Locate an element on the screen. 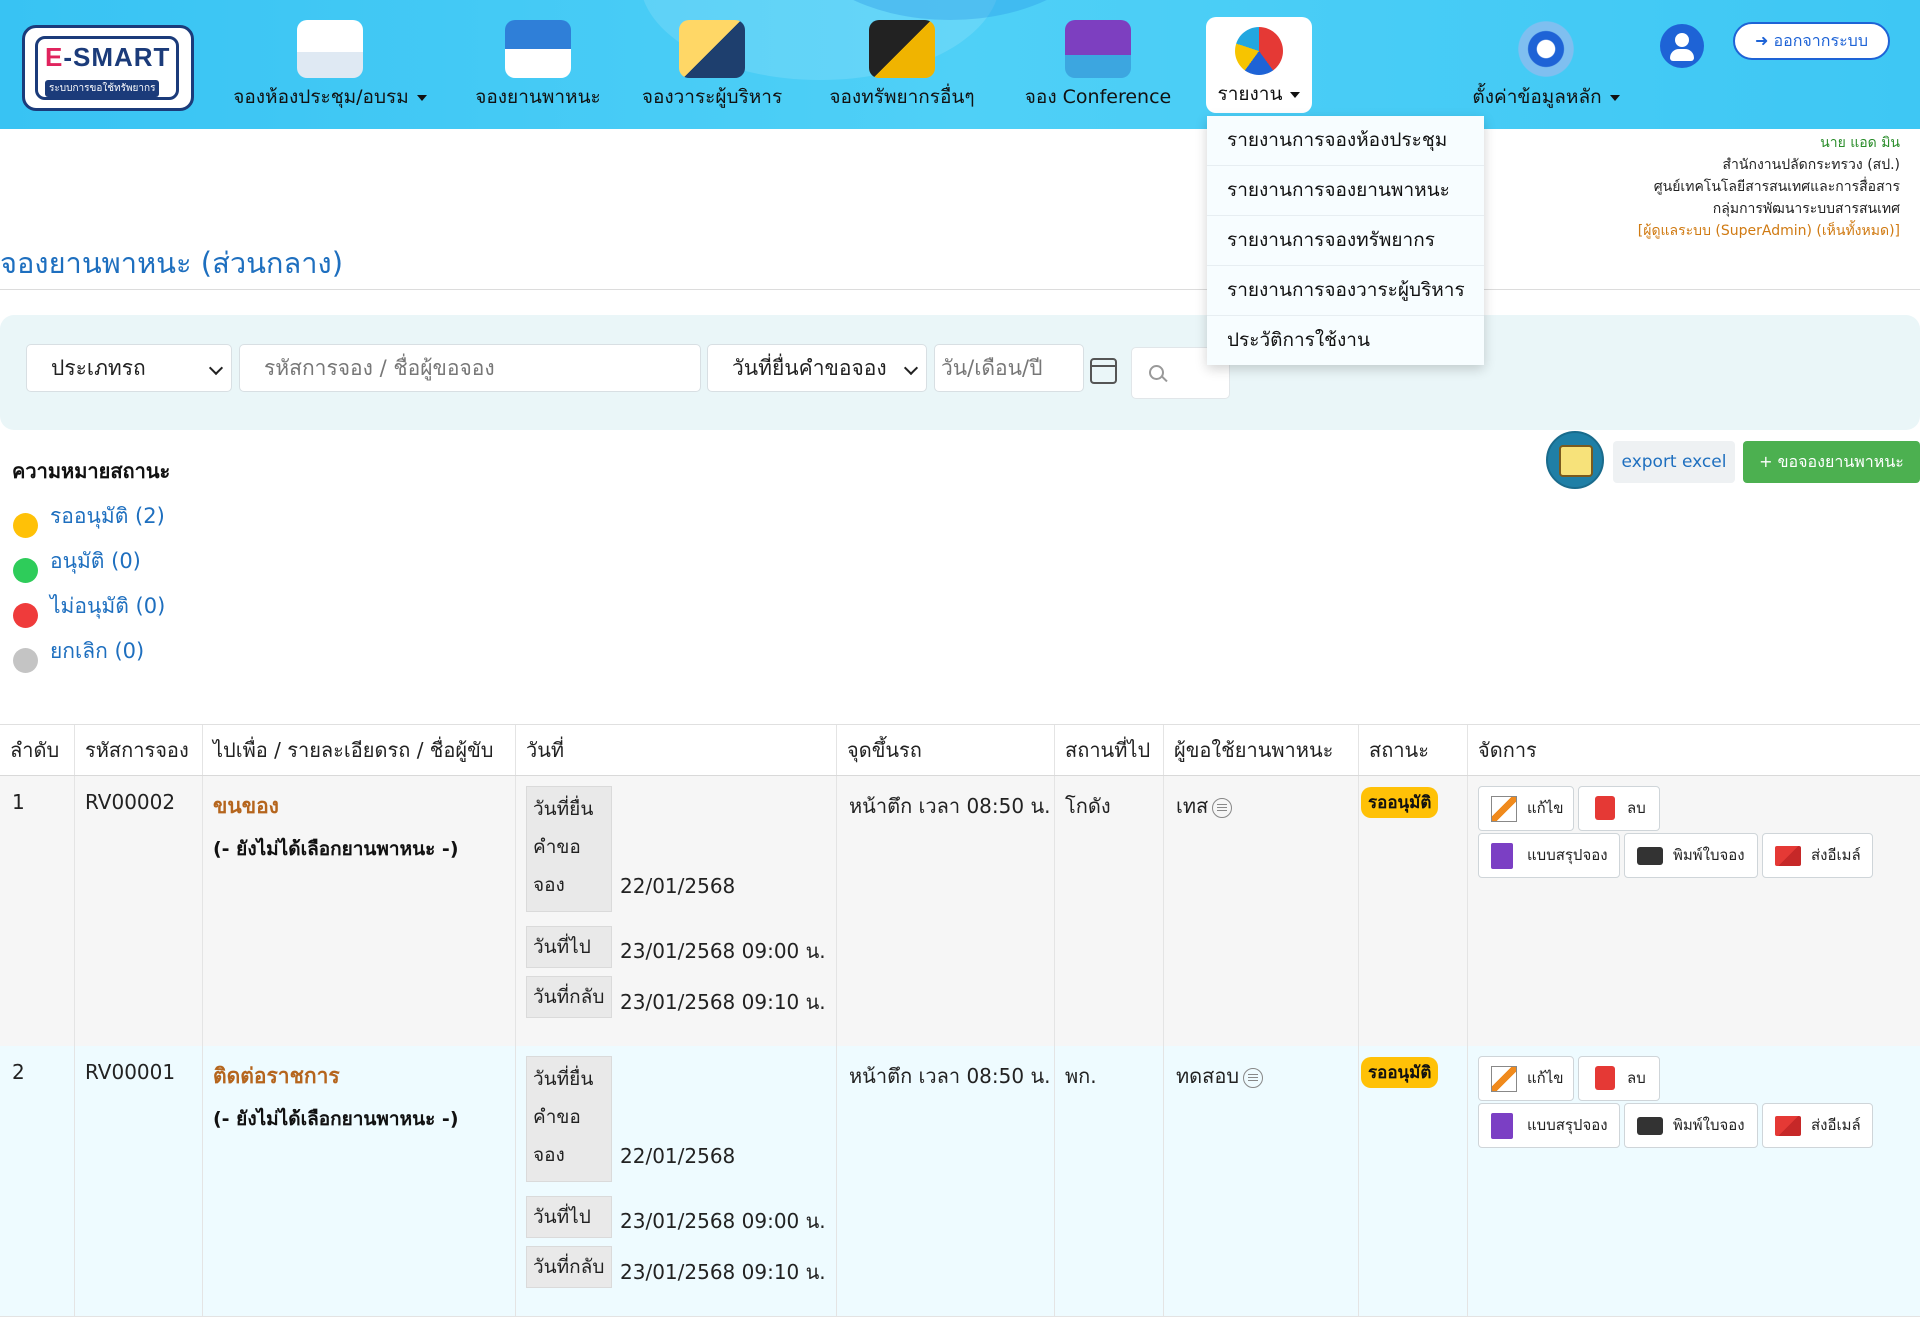  requester: เทส is located at coordinates (1204, 806).